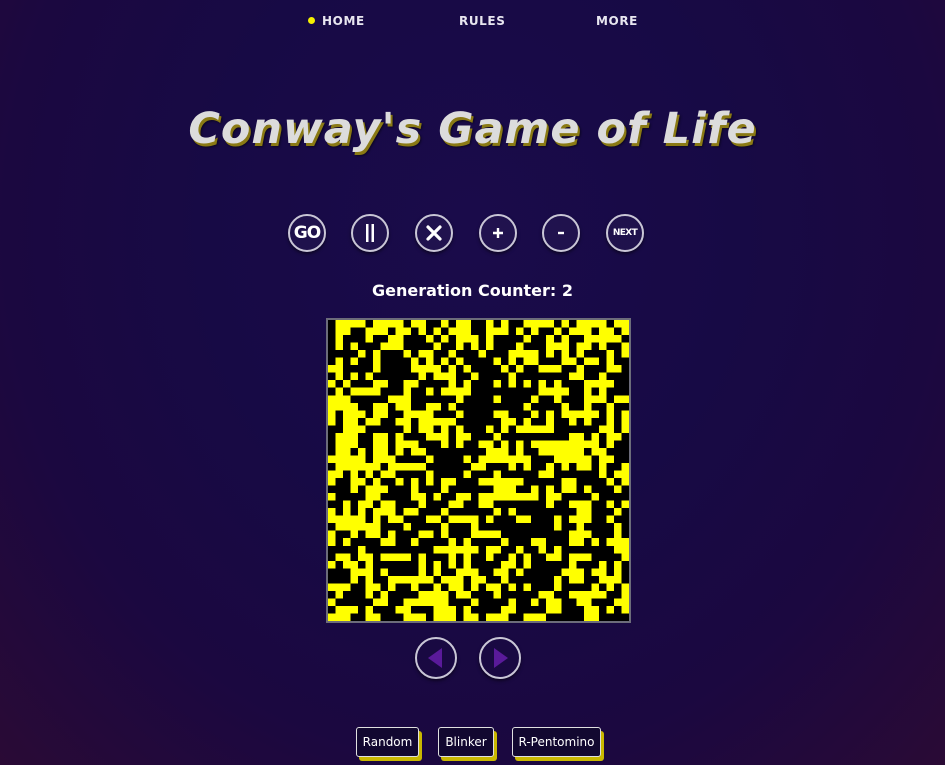 The width and height of the screenshot is (945, 765). Describe the element at coordinates (387, 742) in the screenshot. I see `preset-random-button: Random` at that location.